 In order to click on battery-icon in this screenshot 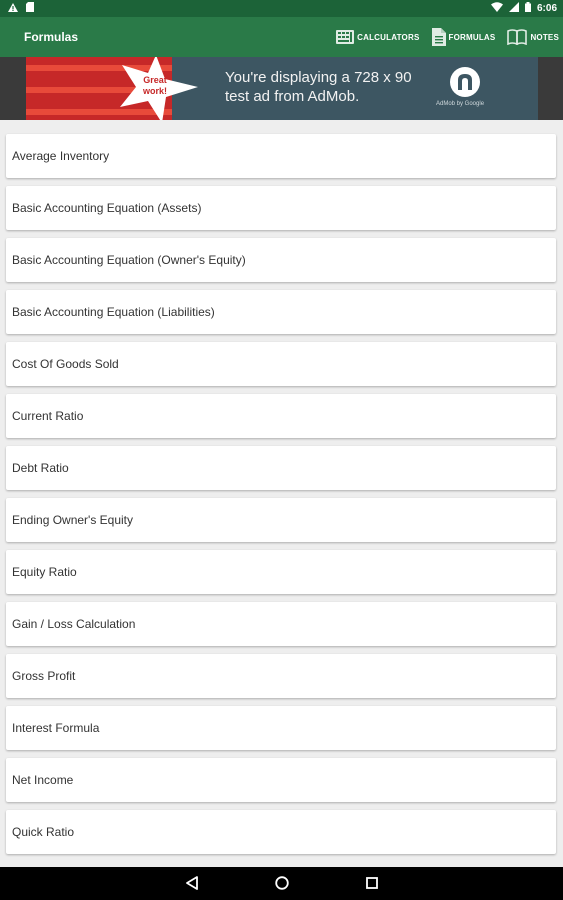, I will do `click(527, 8)`.